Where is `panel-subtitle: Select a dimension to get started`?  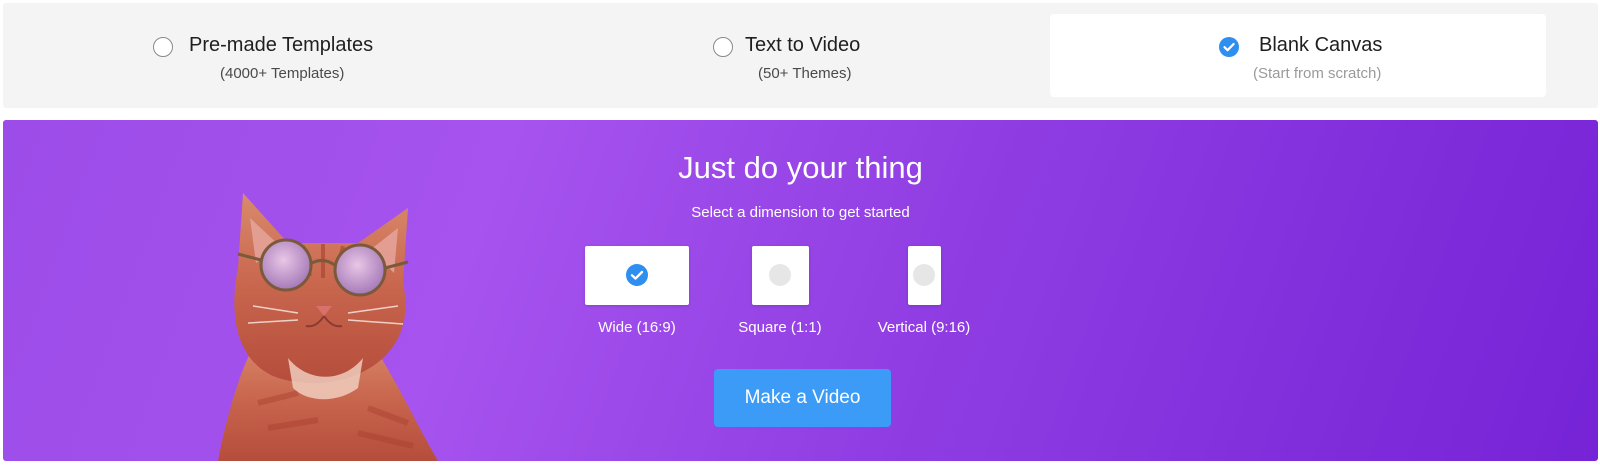
panel-subtitle: Select a dimension to get started is located at coordinates (800, 212).